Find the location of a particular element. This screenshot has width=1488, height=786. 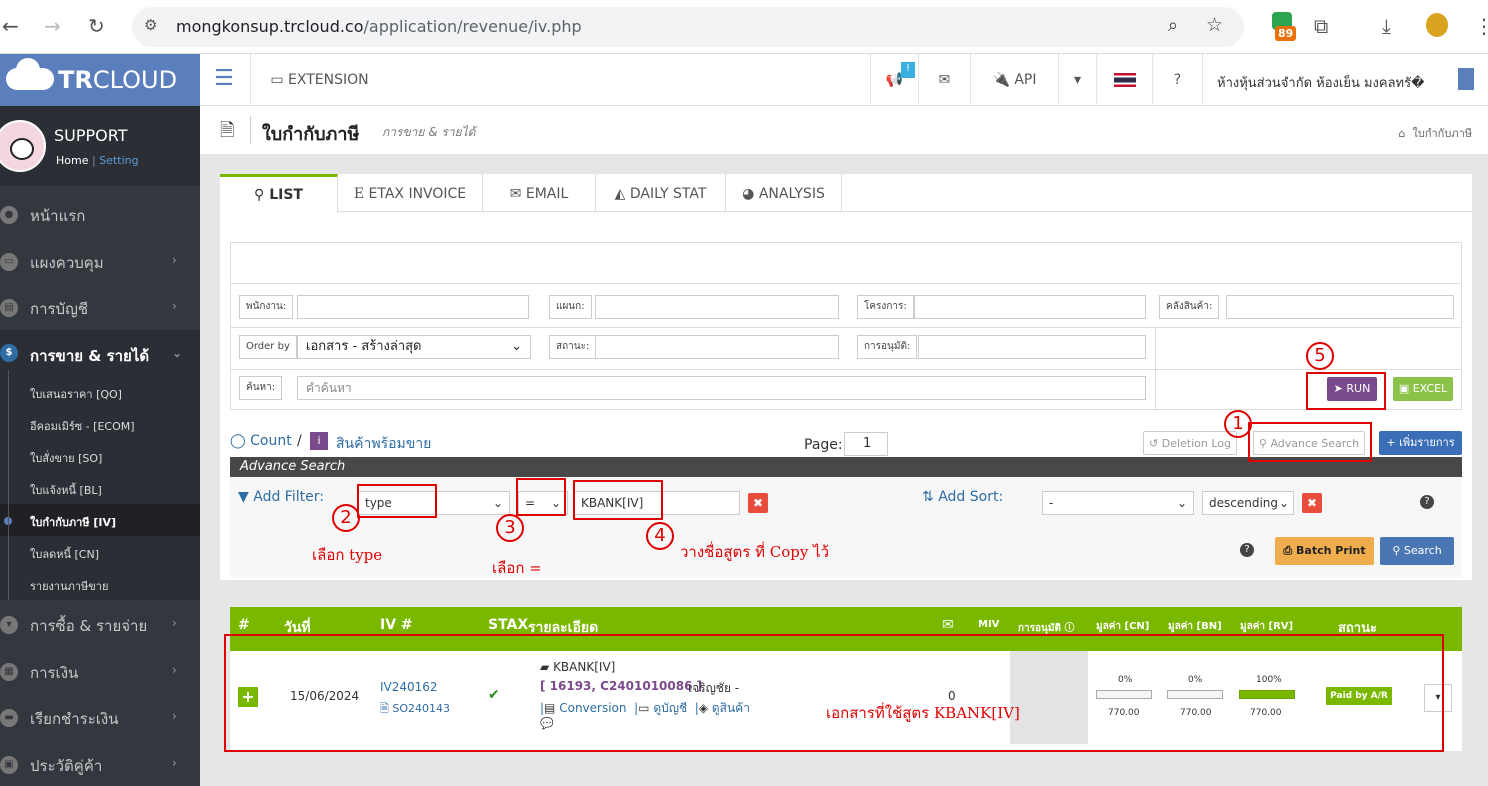

tab-analysis: ◕ ANALYSIS is located at coordinates (784, 193).